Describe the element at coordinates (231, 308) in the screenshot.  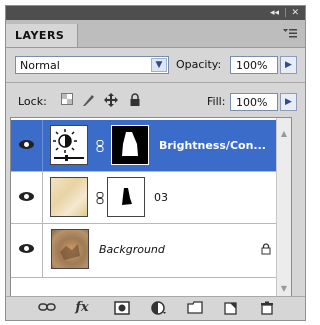
I see `new-layer-icon` at that location.